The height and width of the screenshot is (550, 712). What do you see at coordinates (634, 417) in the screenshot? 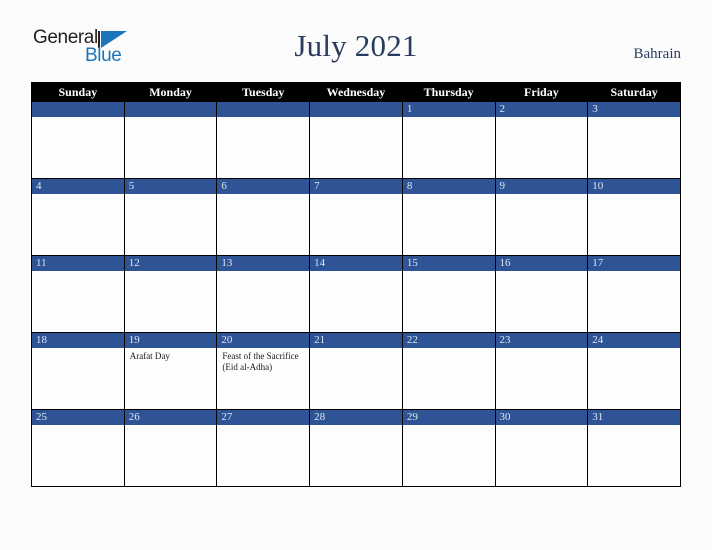
I see `day-number: 31` at bounding box center [634, 417].